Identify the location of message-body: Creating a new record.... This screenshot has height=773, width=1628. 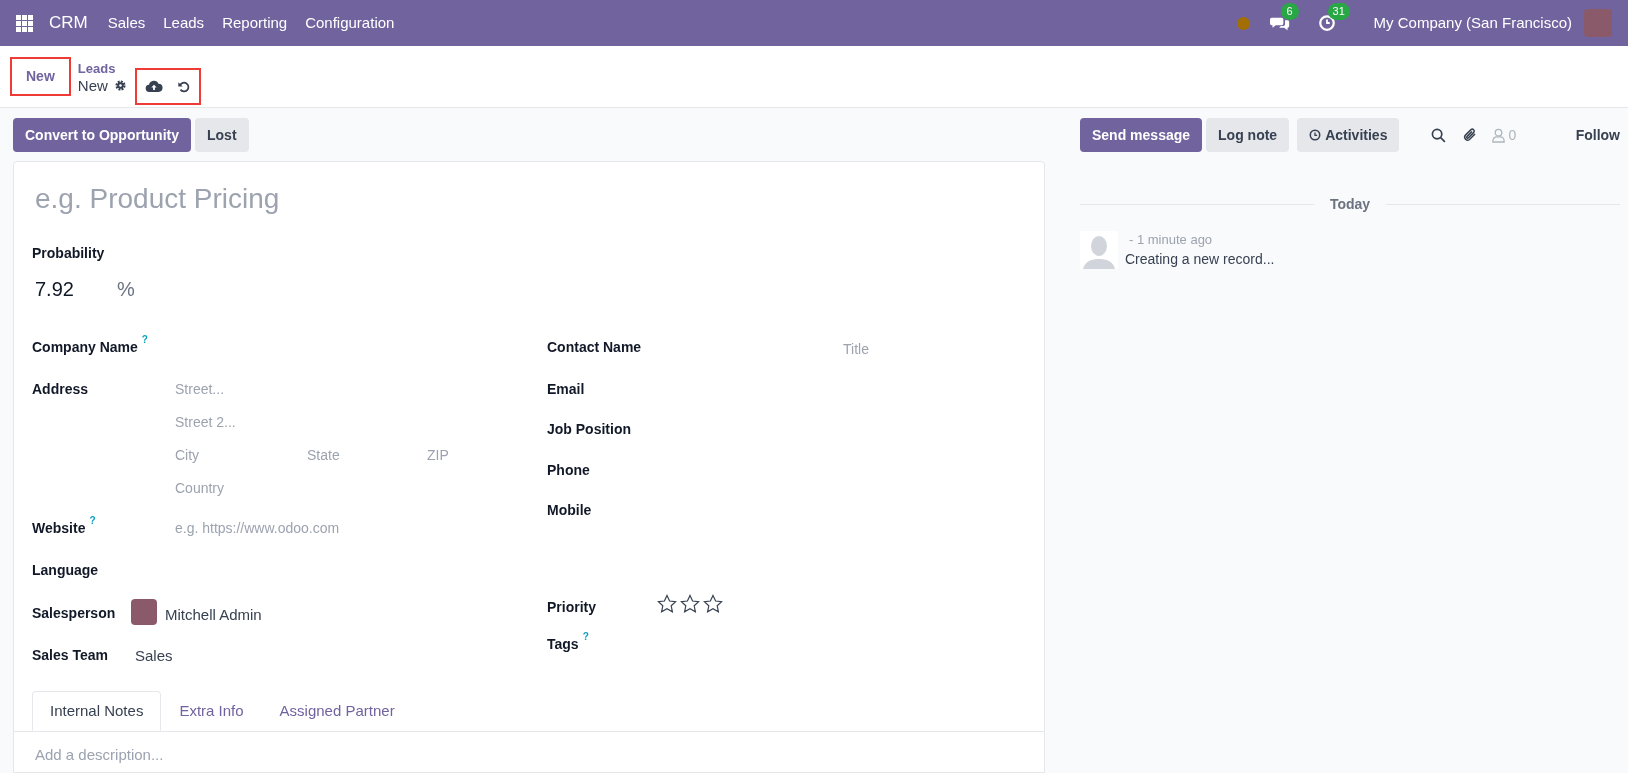
(1200, 259).